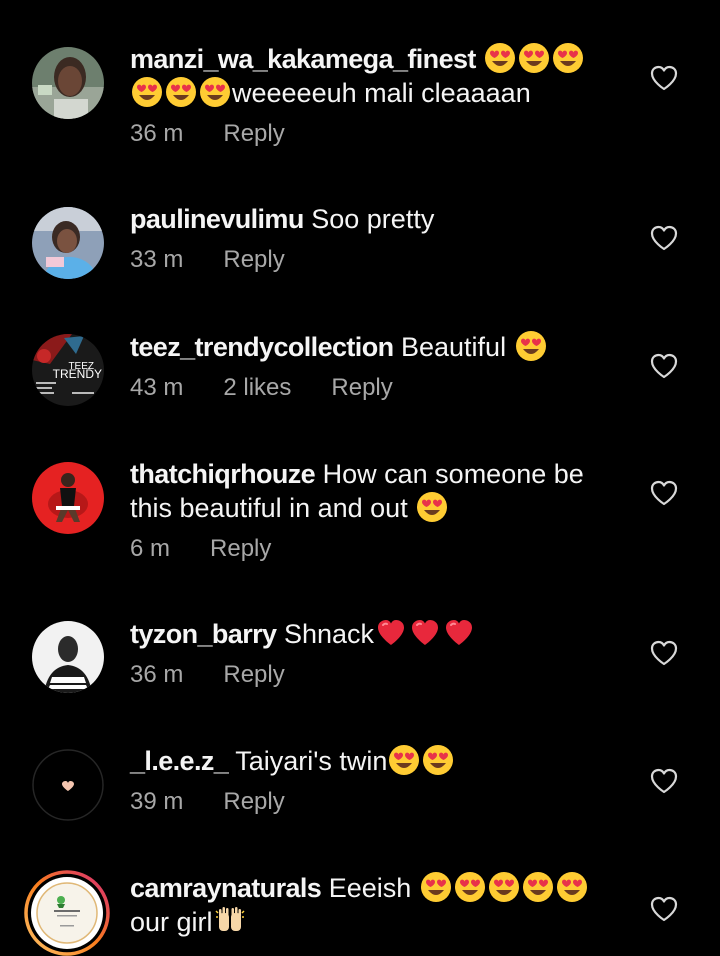 Image resolution: width=720 pixels, height=956 pixels. Describe the element at coordinates (373, 219) in the screenshot. I see `comment-text: Soo pretty` at that location.